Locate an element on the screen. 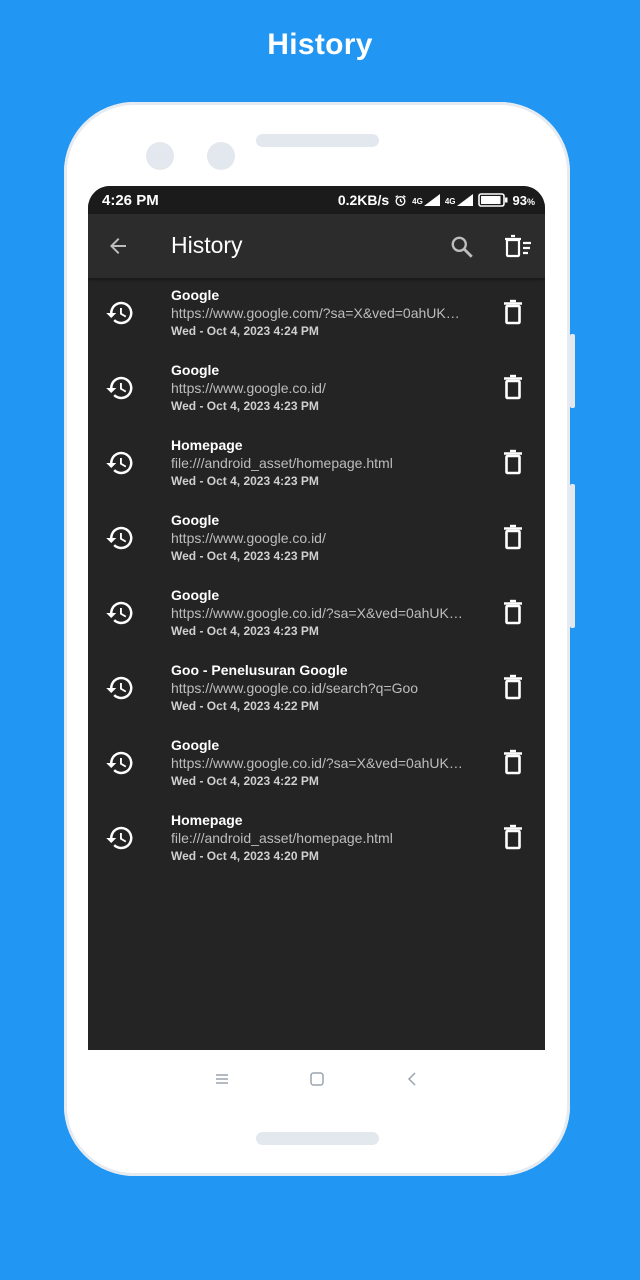 This screenshot has width=640, height=1280. search-icon is located at coordinates (462, 247).